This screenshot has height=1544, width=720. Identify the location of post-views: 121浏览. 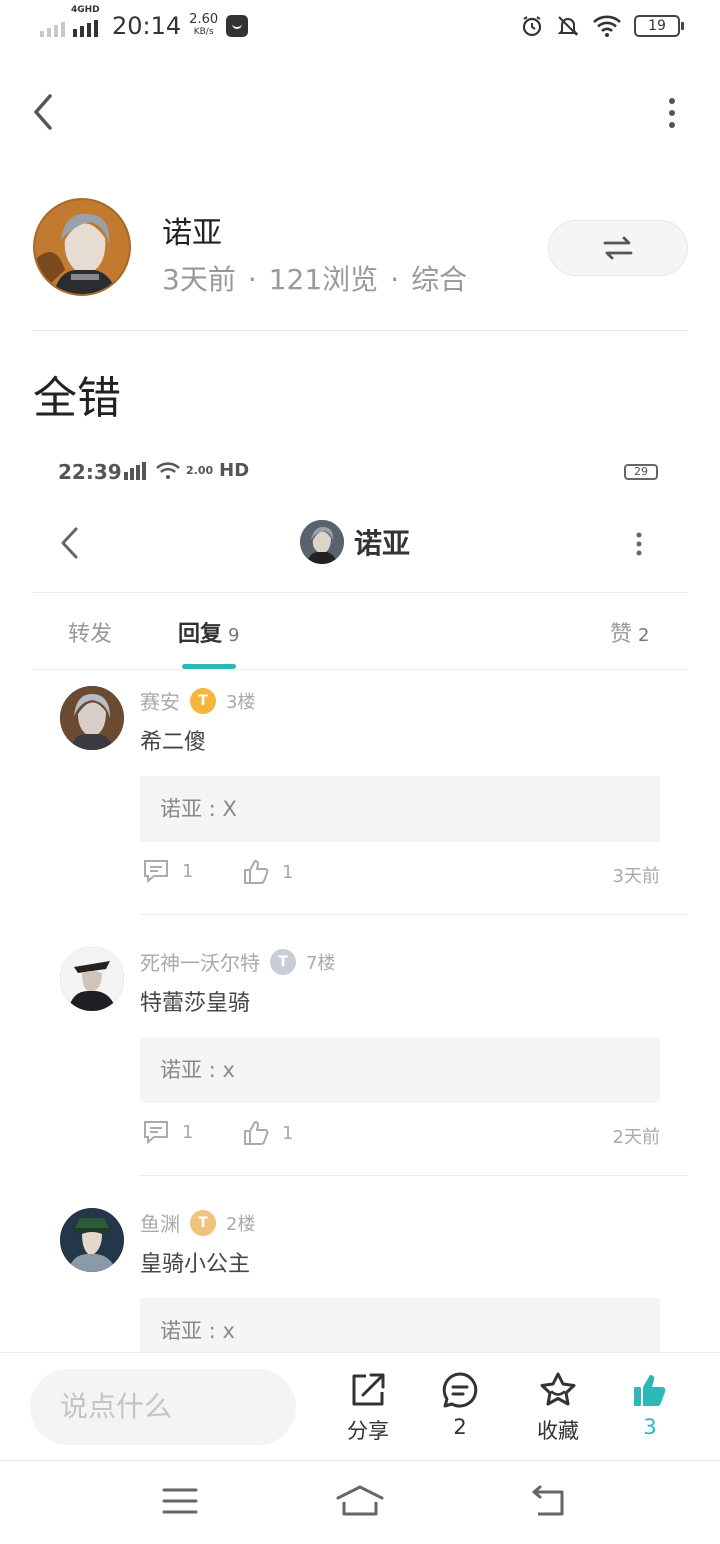
(323, 279).